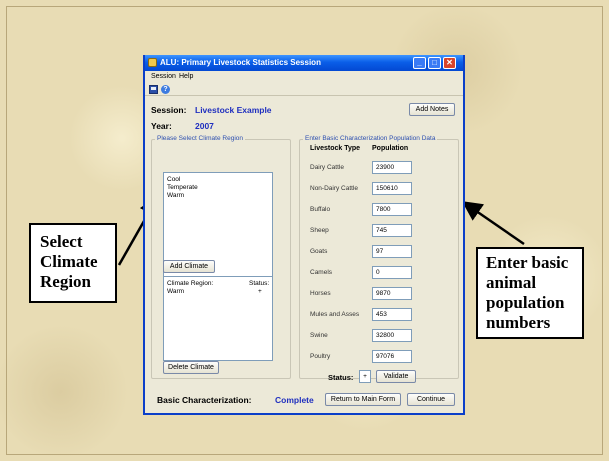  Describe the element at coordinates (304, 77) in the screenshot. I see `menu-bar: Session Help` at that location.